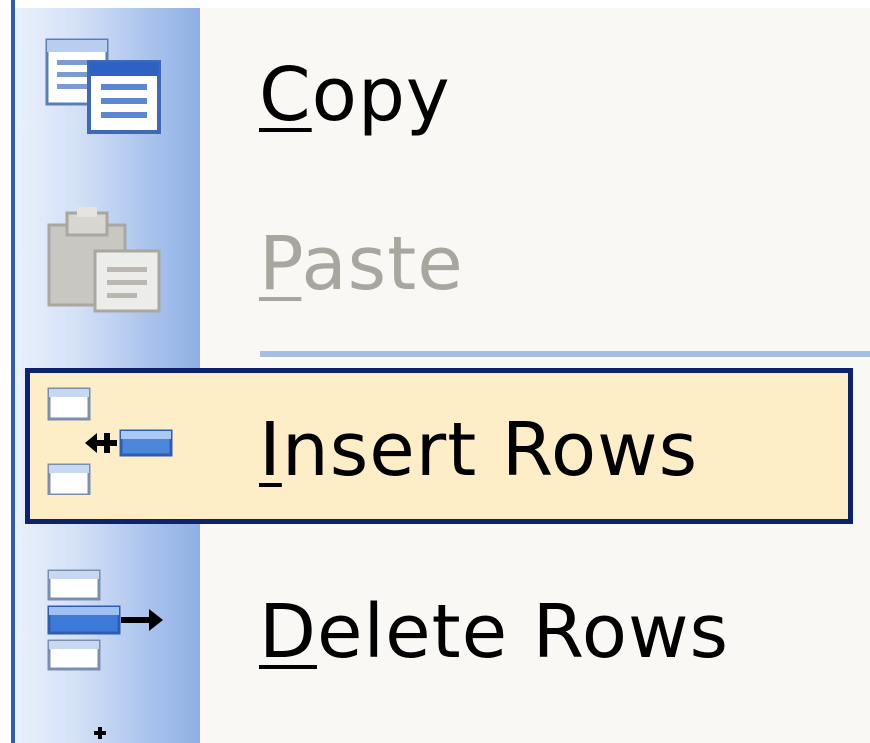 The image size is (870, 743). I want to click on menu-item-label: Paste, so click(361, 264).